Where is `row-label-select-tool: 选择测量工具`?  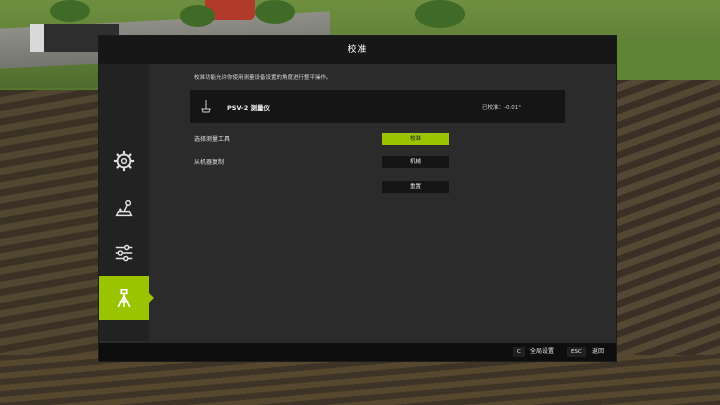 row-label-select-tool: 选择测量工具 is located at coordinates (212, 139).